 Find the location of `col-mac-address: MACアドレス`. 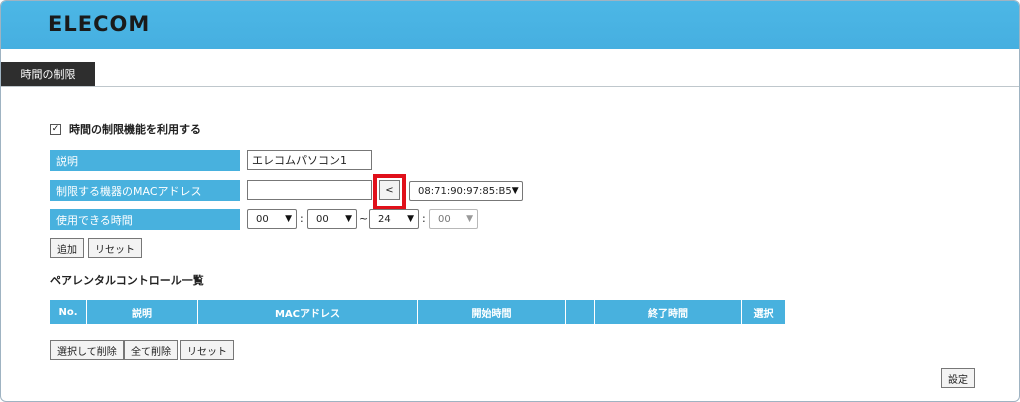

col-mac-address: MACアドレス is located at coordinates (308, 312).